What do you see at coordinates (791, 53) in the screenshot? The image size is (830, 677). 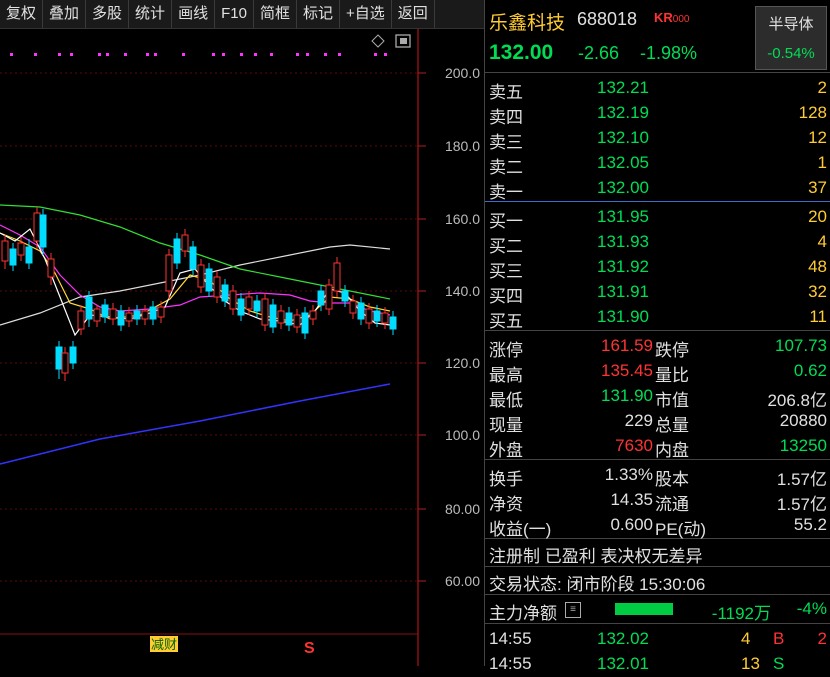 I see `sector-change: -0.54%` at bounding box center [791, 53].